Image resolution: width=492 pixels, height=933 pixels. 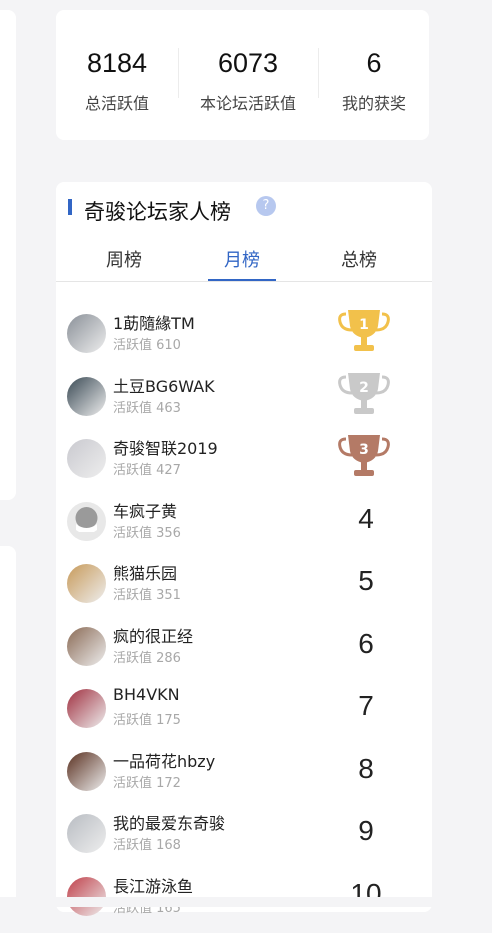 I want to click on ranking-title: 奇骏论坛家人榜, so click(x=157, y=212).